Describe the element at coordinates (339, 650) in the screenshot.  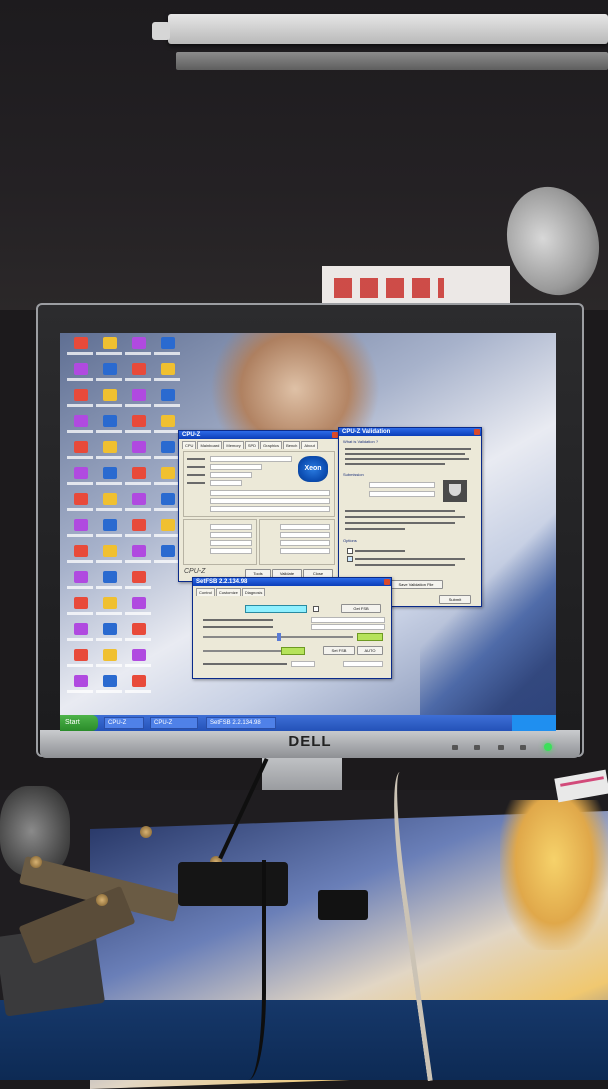
I see `set-fsb-button: Set FSB` at that location.